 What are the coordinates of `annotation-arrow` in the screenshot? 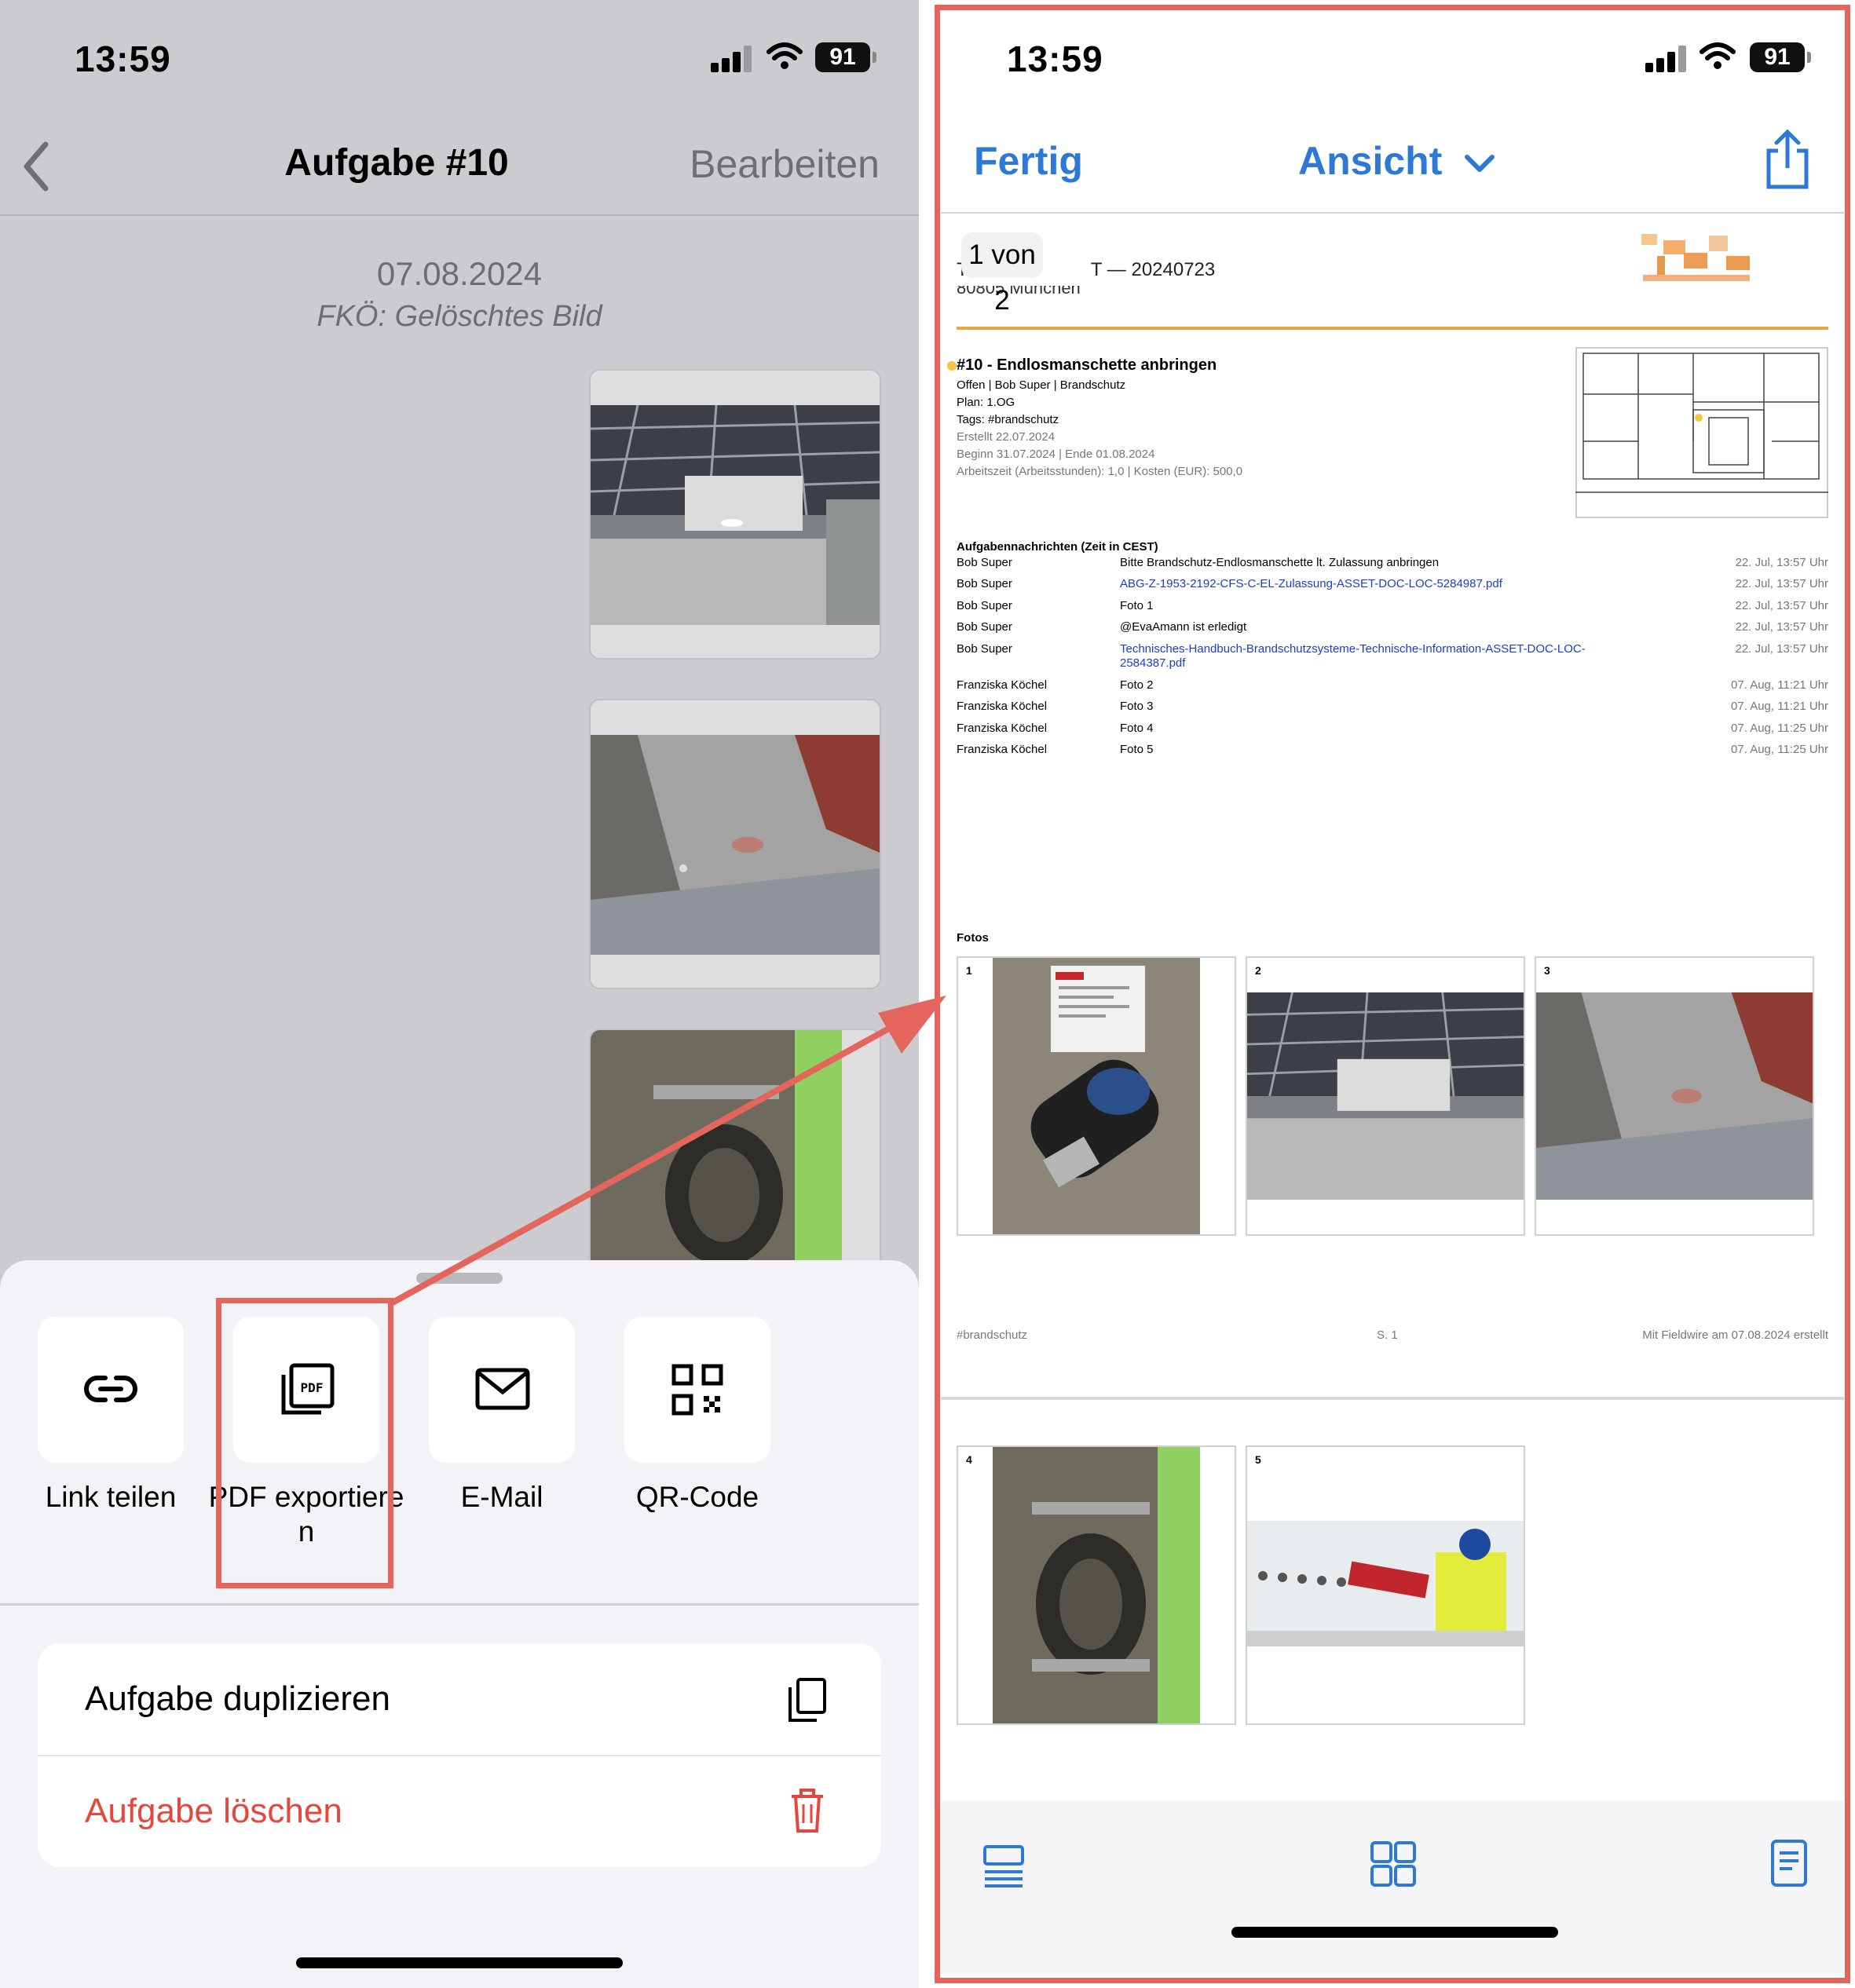 It's located at (667, 1151).